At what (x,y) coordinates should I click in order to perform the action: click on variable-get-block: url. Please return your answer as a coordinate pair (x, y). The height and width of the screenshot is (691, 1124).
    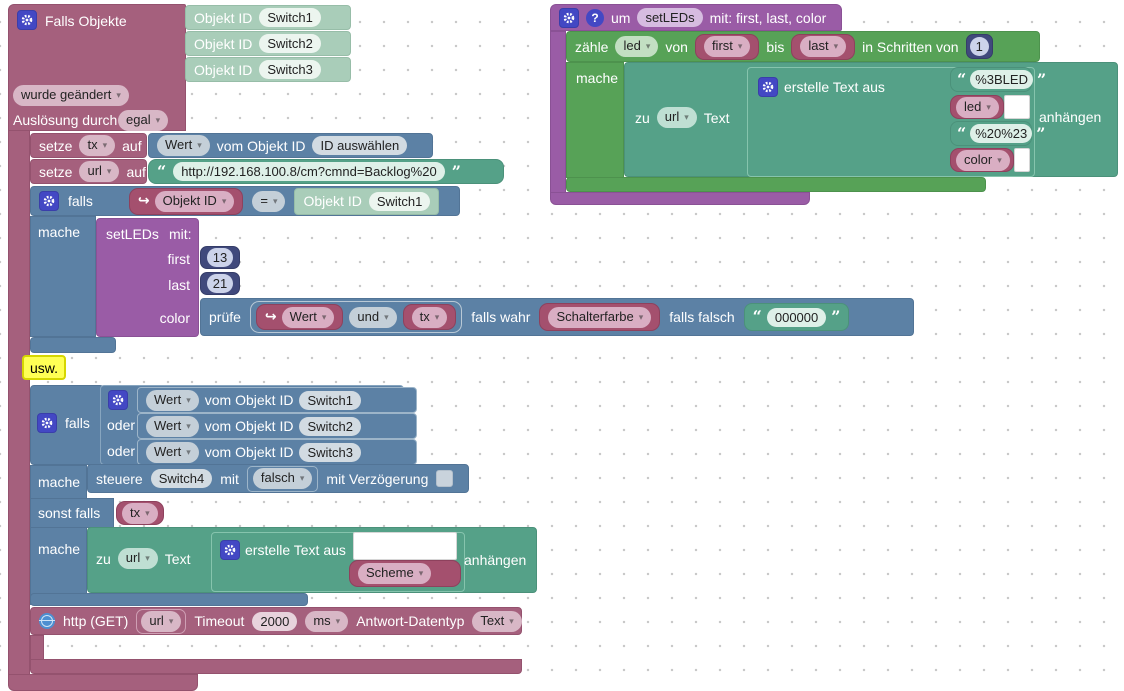
    Looking at the image, I should click on (161, 621).